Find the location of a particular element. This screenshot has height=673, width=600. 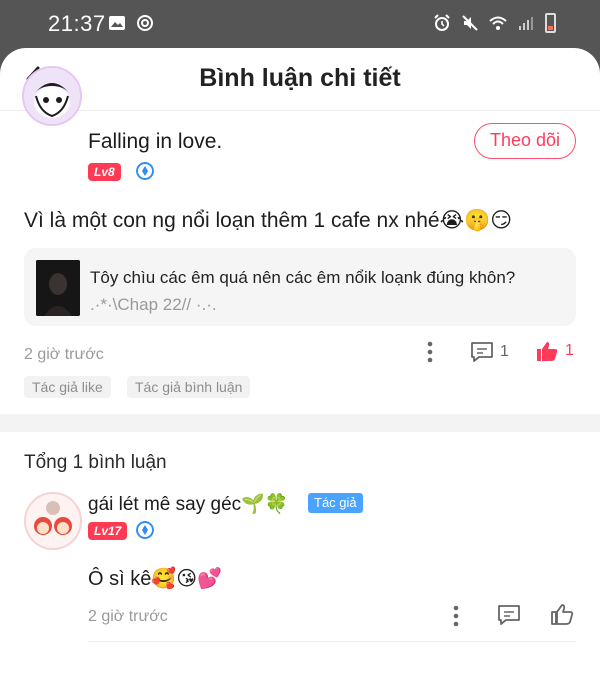

thumbs-up-filled-icon is located at coordinates (547, 351).